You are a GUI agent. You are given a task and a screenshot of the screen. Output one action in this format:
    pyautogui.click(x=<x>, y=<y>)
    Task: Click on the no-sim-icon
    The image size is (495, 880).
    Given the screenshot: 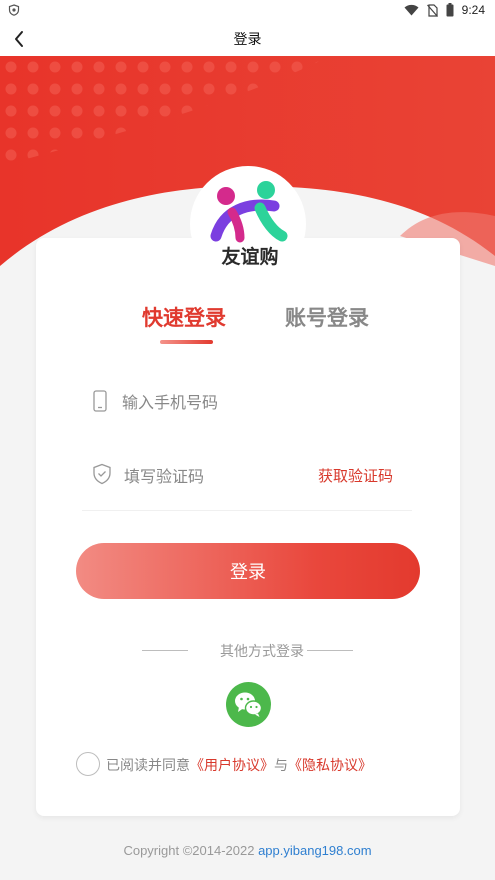 What is the action you would take?
    pyautogui.click(x=432, y=10)
    